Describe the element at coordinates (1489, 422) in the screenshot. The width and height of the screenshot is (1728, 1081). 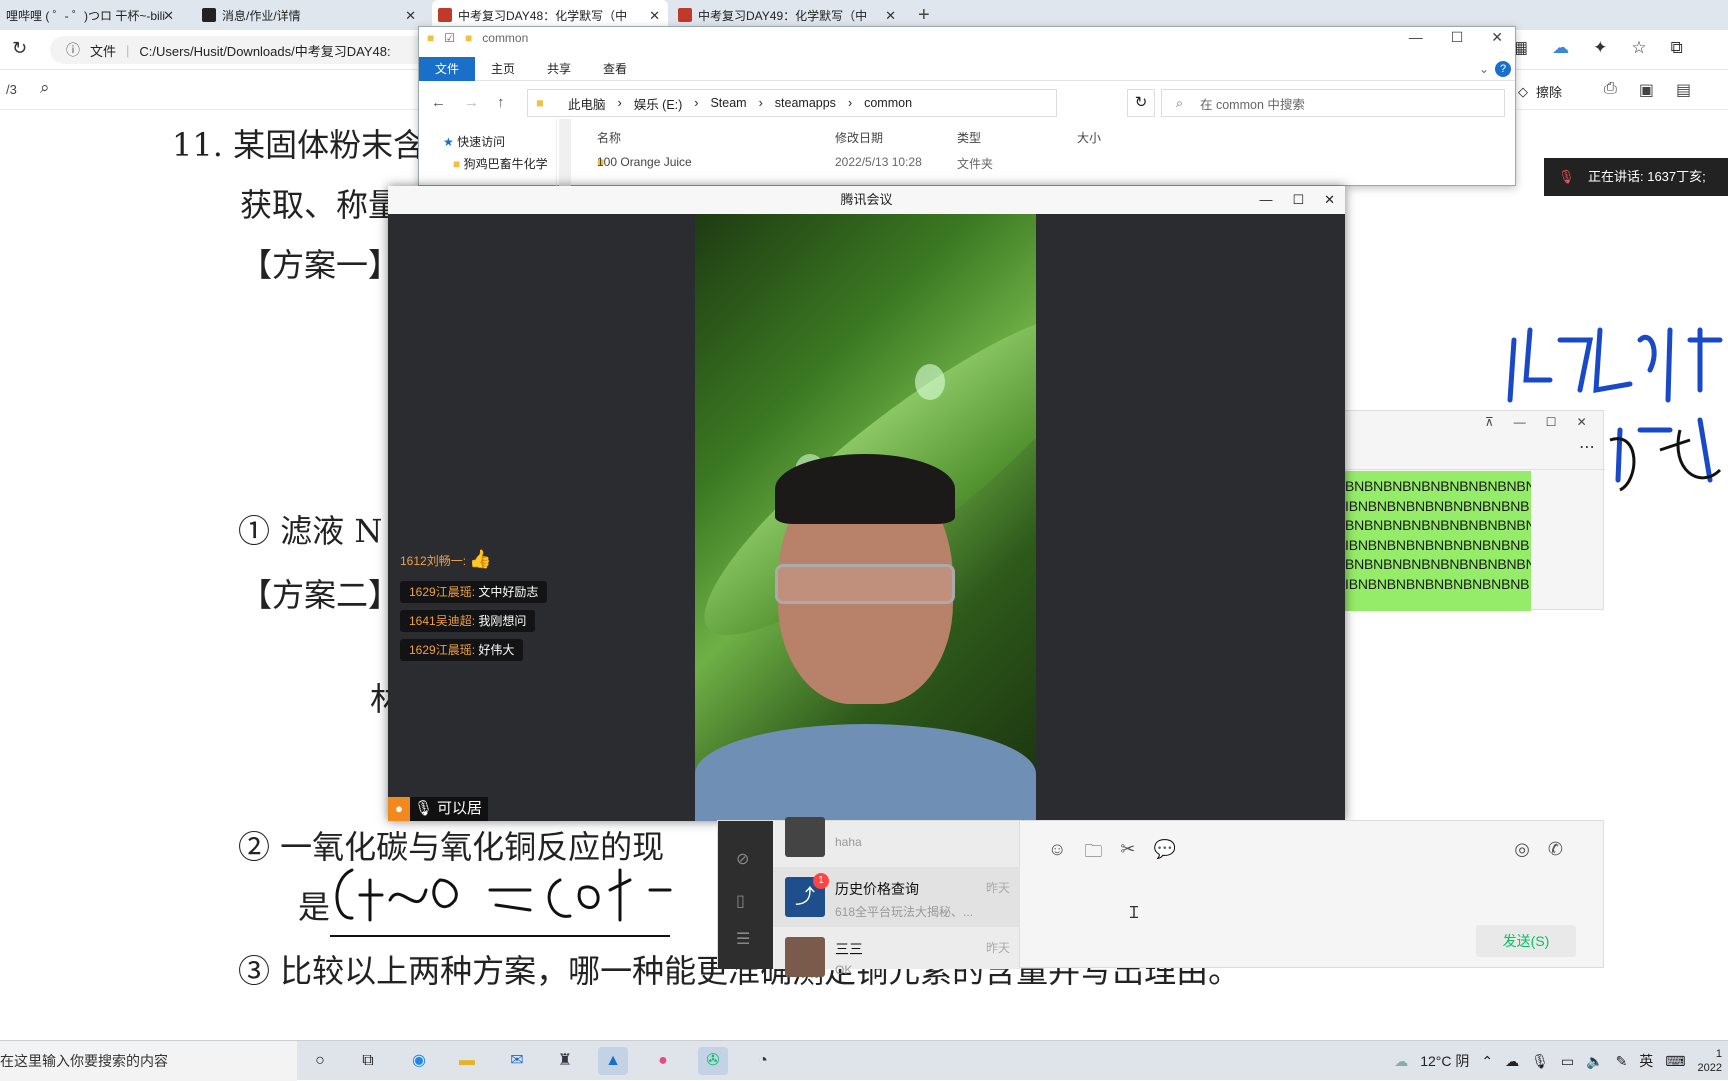
I see `pin-icon: ⊼` at that location.